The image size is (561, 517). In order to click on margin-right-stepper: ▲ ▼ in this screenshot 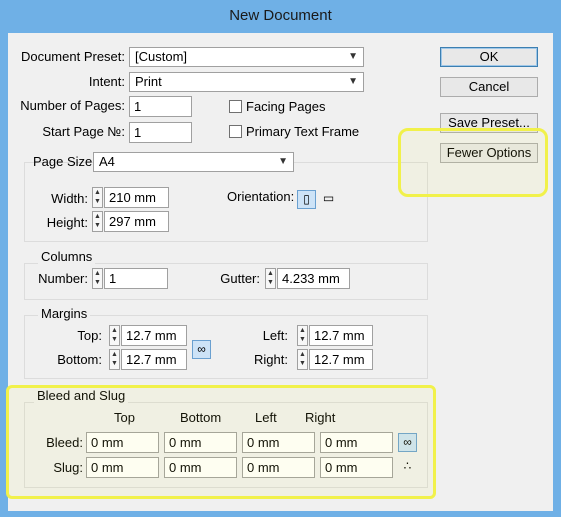, I will do `click(302, 359)`.